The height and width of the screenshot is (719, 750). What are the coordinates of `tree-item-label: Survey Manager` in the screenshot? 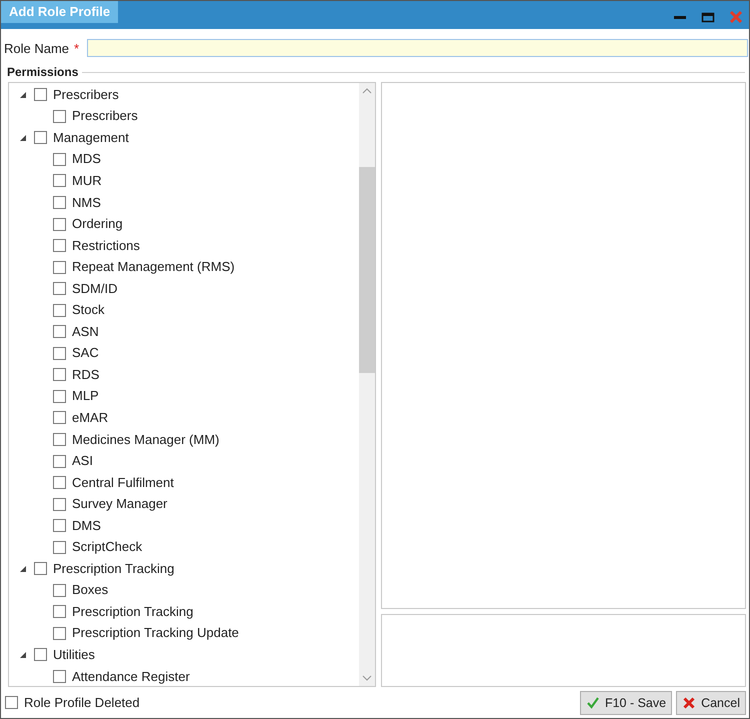 It's located at (120, 504).